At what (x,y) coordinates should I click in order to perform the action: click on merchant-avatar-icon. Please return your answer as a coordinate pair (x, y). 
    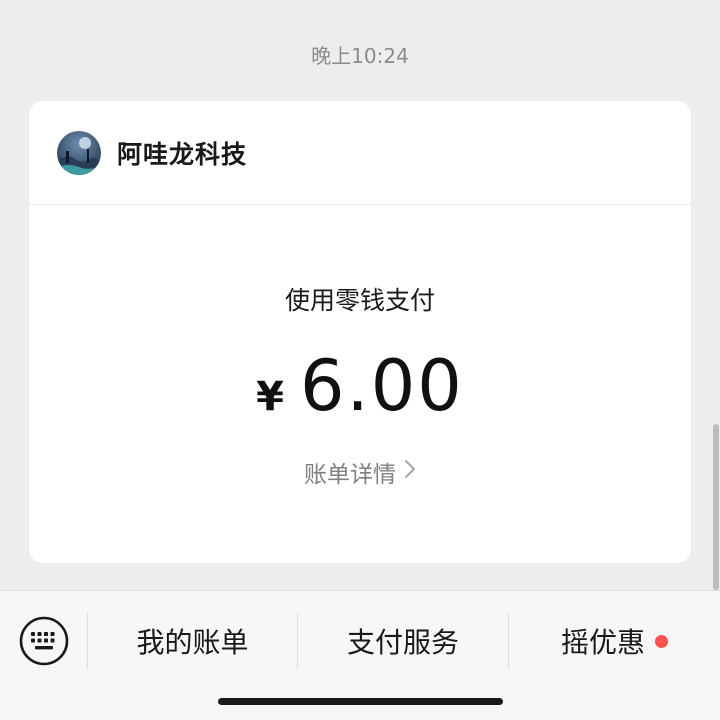
    Looking at the image, I should click on (79, 152).